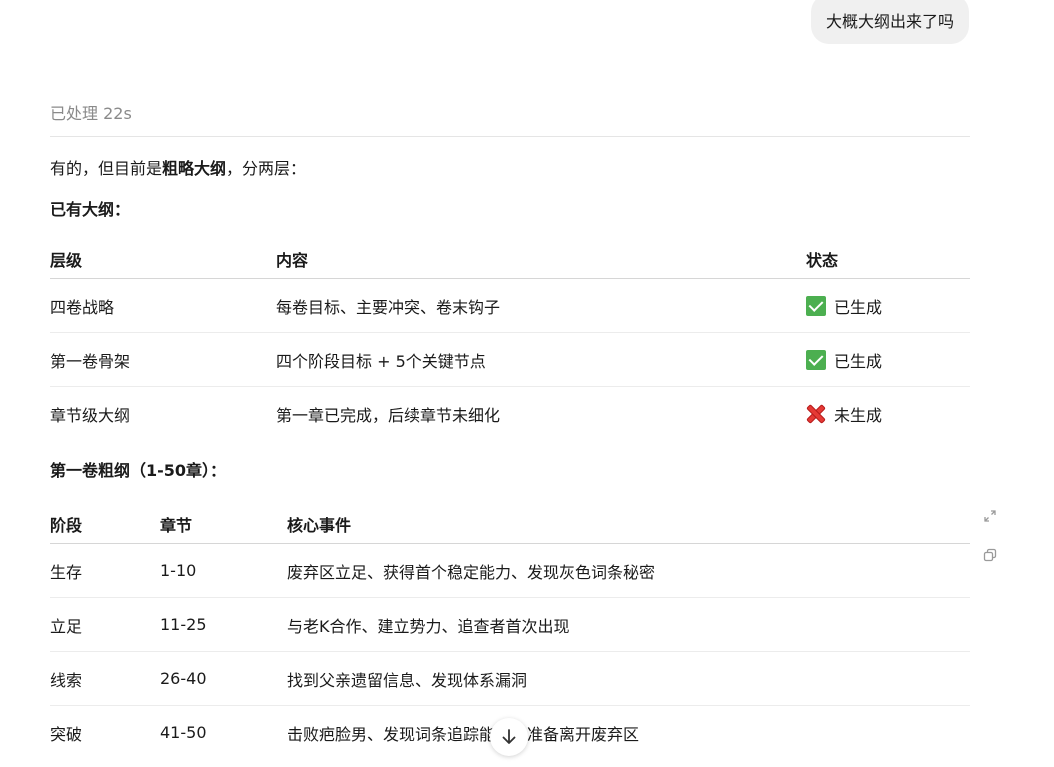 The width and height of the screenshot is (1054, 767). I want to click on copy-icon, so click(990, 555).